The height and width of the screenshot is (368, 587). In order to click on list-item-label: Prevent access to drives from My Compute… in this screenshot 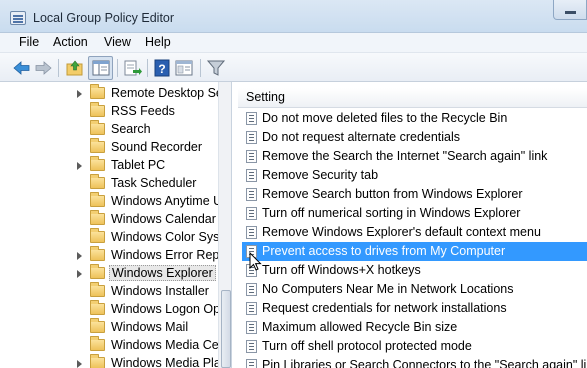, I will do `click(384, 251)`.